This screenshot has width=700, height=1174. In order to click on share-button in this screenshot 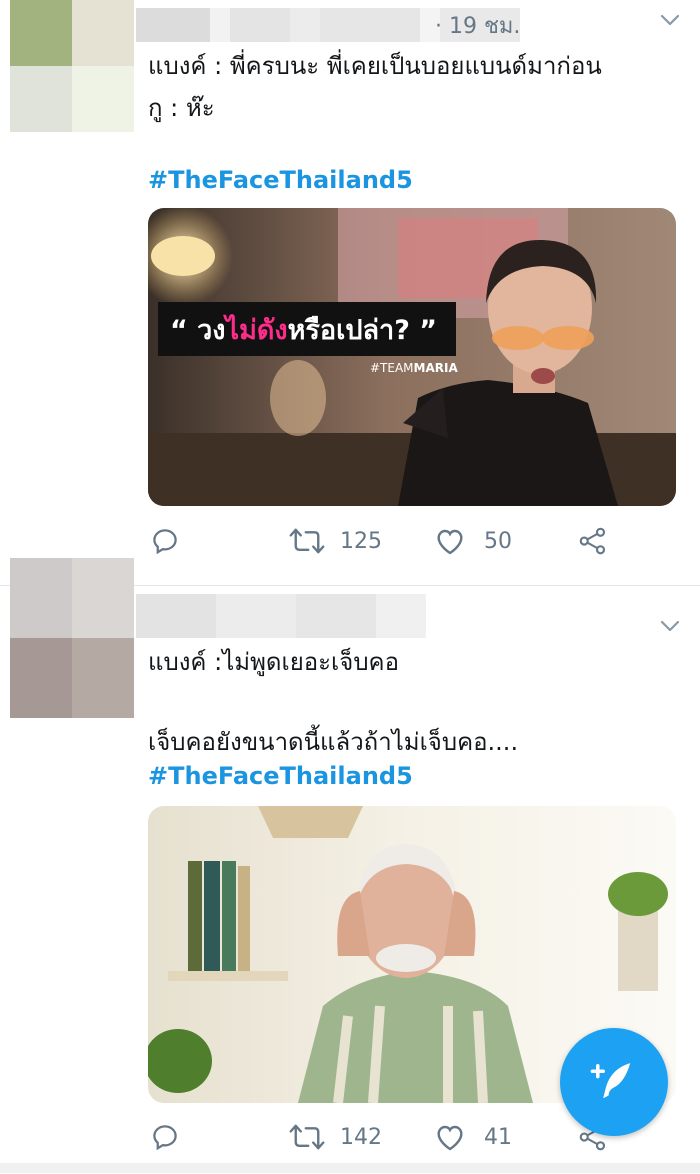, I will do `click(593, 541)`.